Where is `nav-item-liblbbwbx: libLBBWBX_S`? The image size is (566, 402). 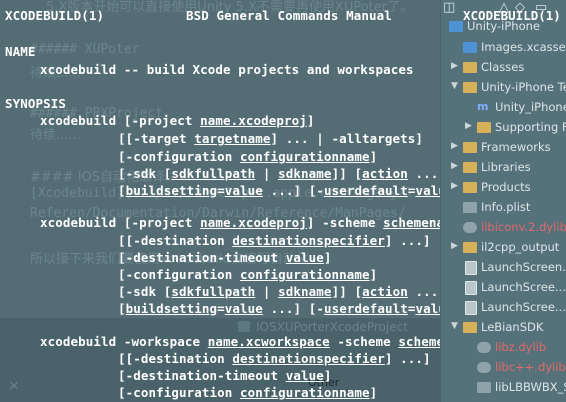
nav-item-liblbbwbx: libLBBWBX_S is located at coordinates (503, 388).